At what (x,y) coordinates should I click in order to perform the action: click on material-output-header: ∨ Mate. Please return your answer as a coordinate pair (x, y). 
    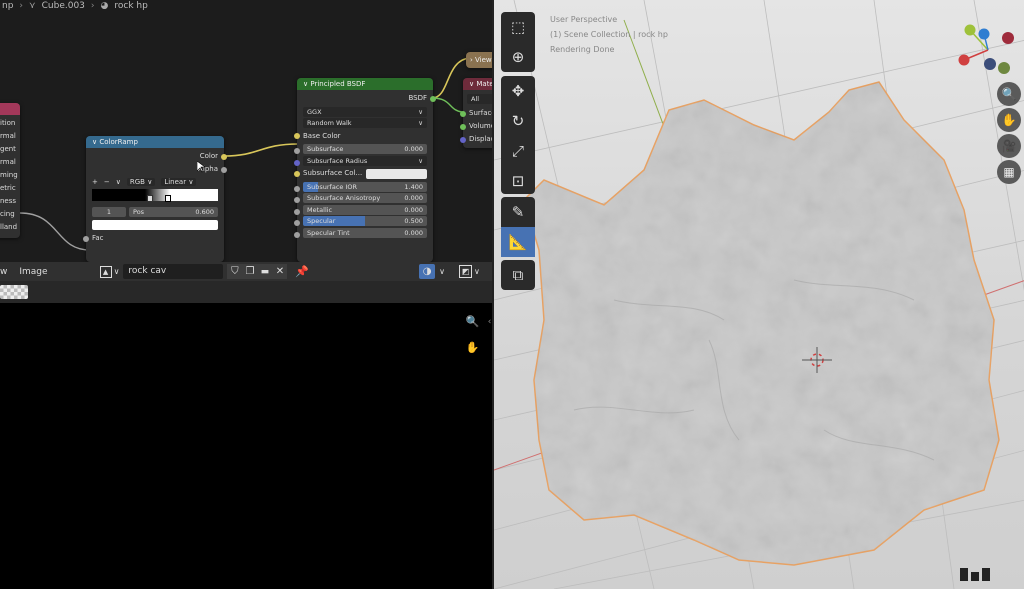
    Looking at the image, I should click on (477, 84).